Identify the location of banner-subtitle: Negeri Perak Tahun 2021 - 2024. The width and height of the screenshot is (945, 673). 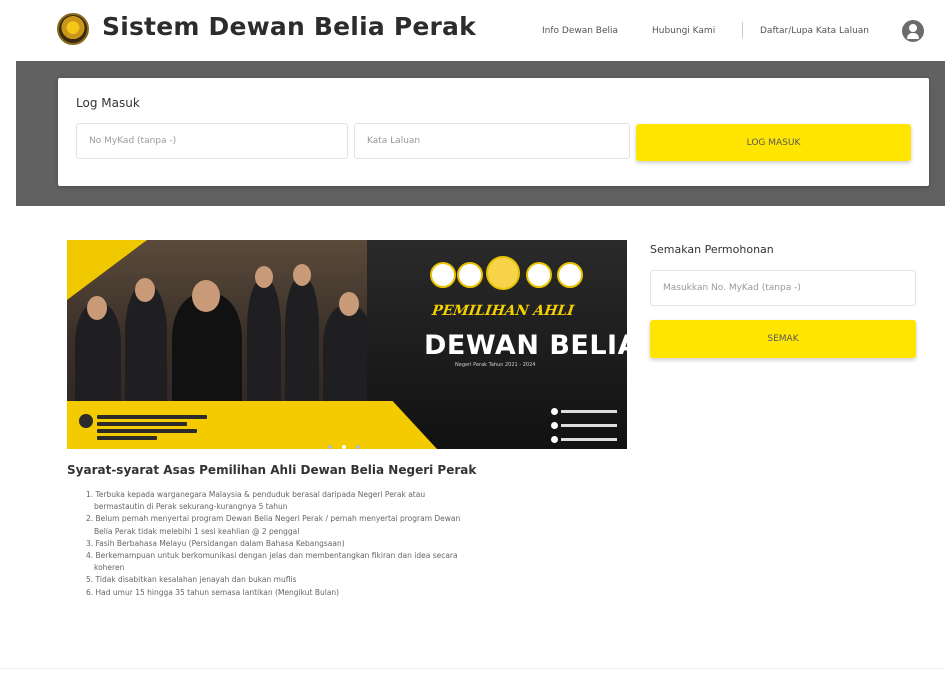
(495, 365).